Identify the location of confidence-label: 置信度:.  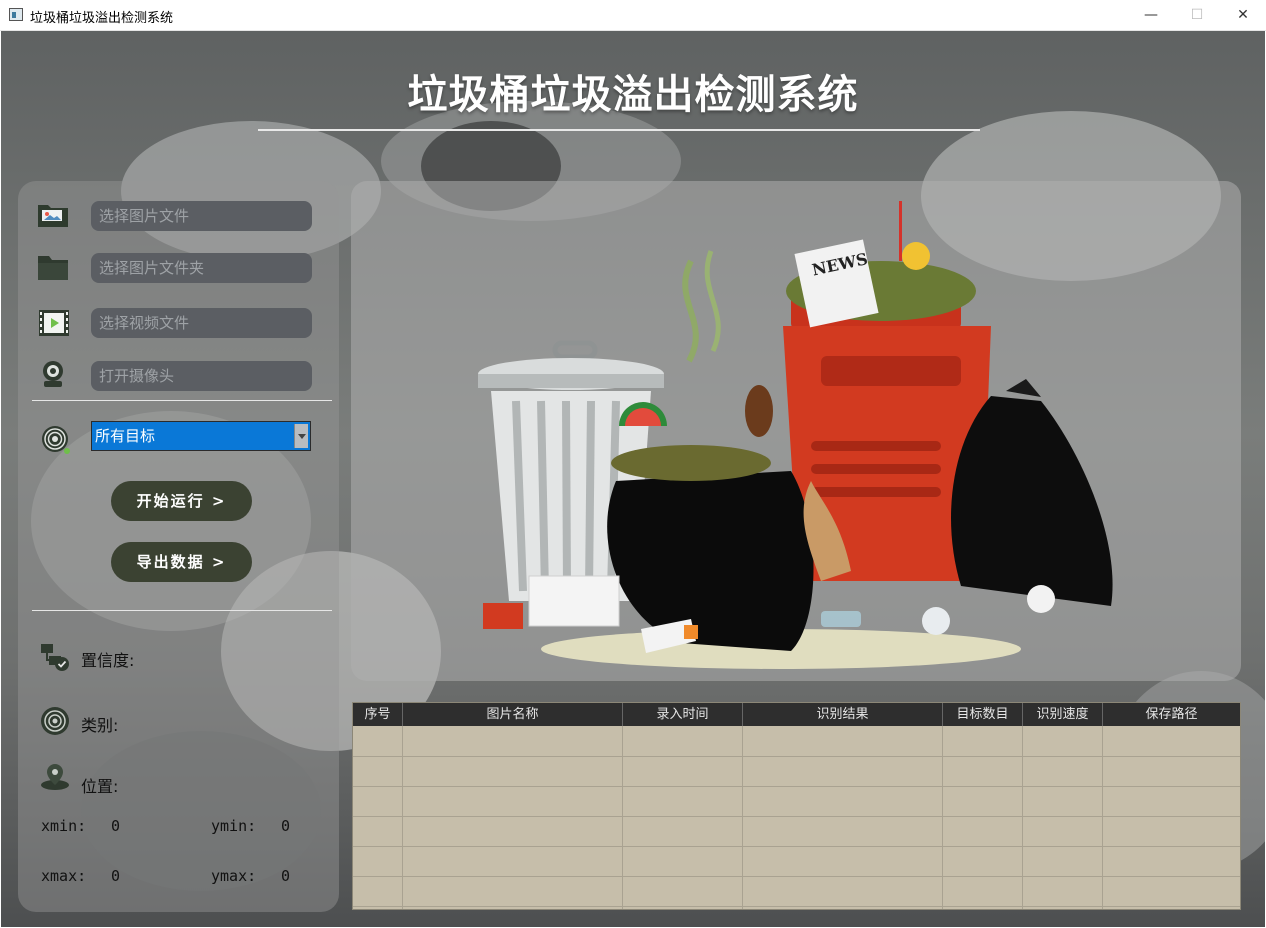
(108, 660).